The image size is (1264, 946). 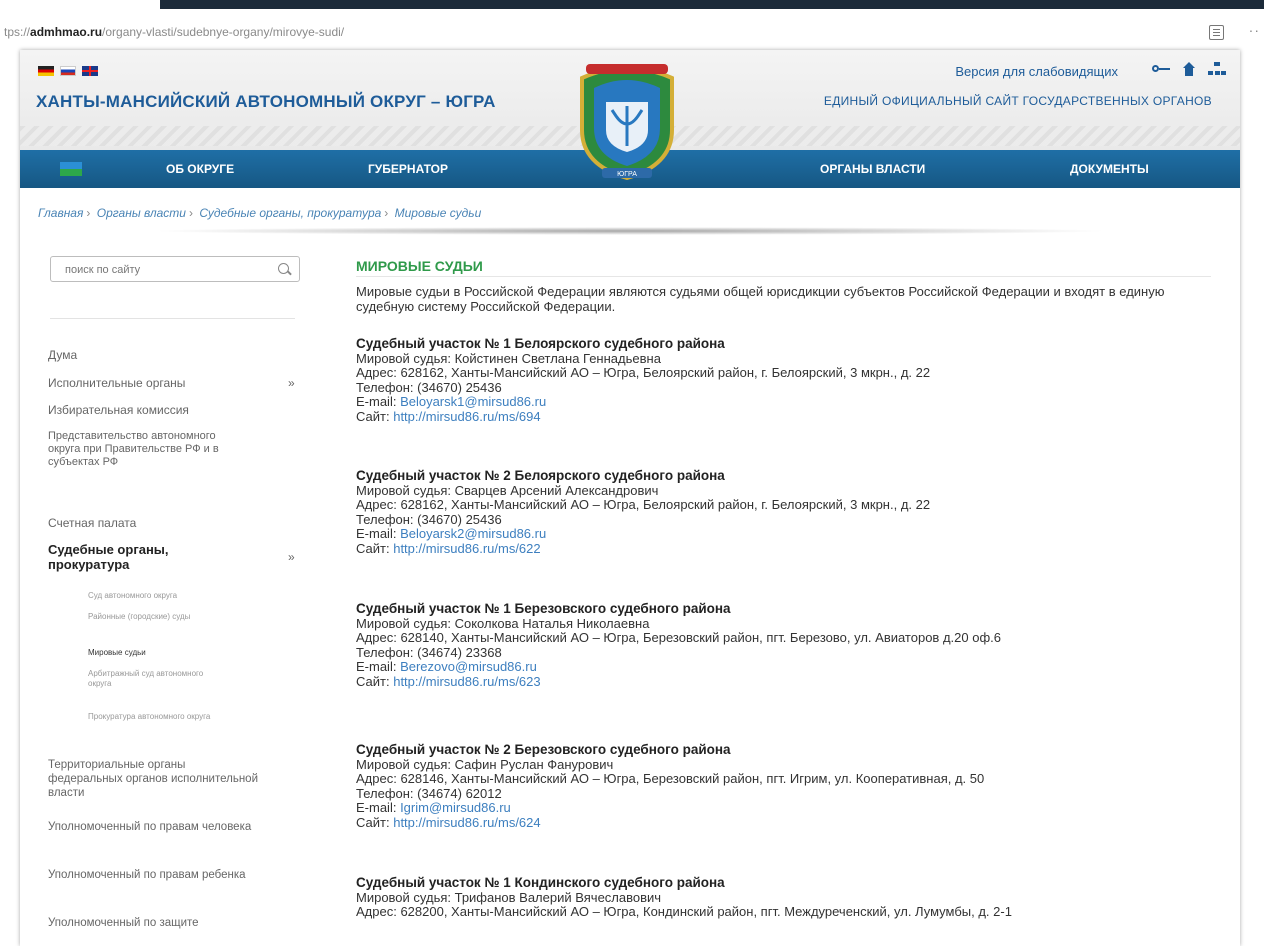 I want to click on key-icon, so click(x=1161, y=69).